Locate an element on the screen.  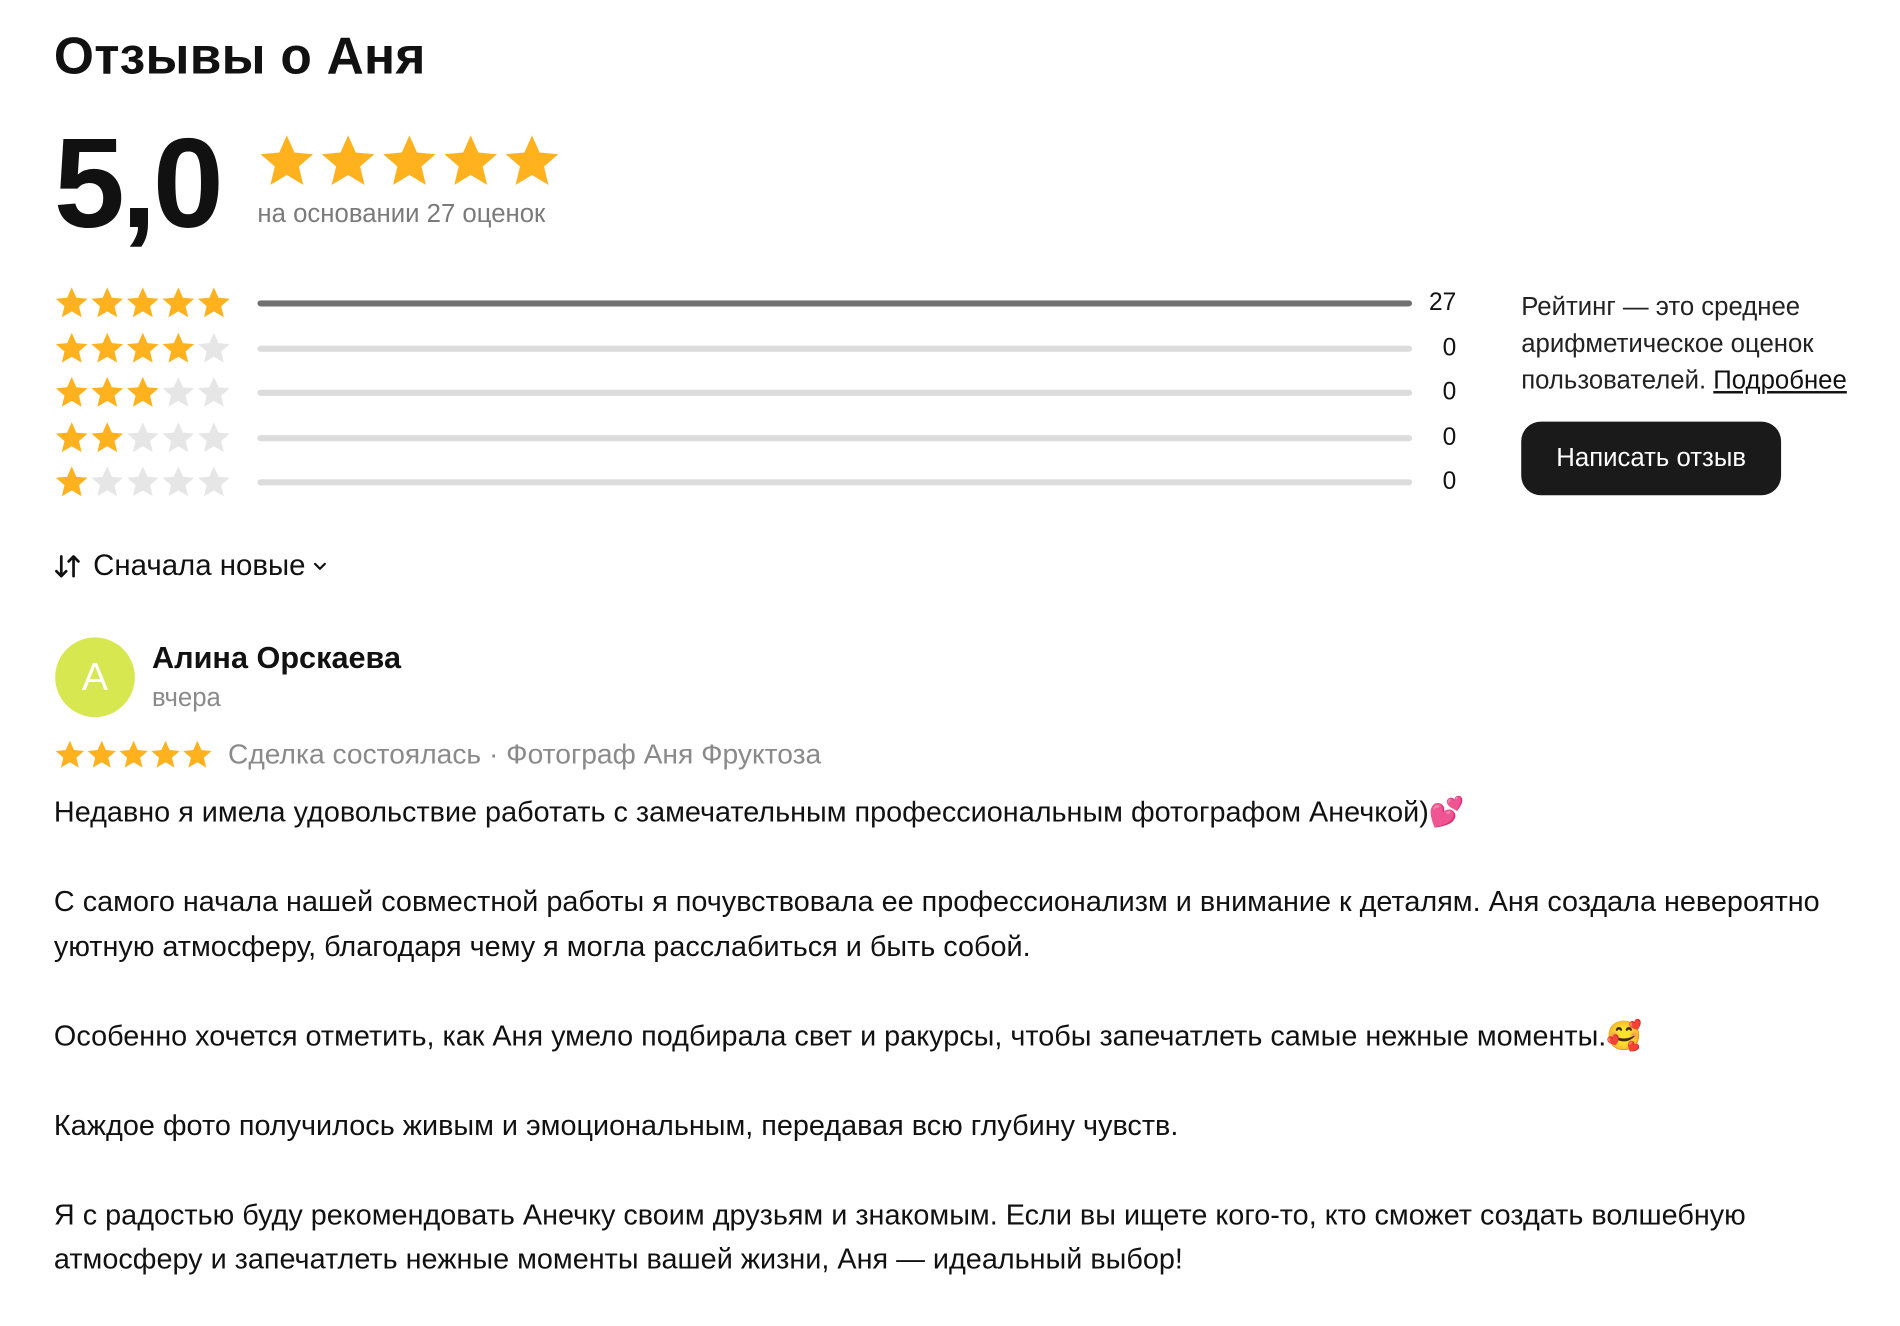
write-review-button: Написать отзыв is located at coordinates (1651, 458).